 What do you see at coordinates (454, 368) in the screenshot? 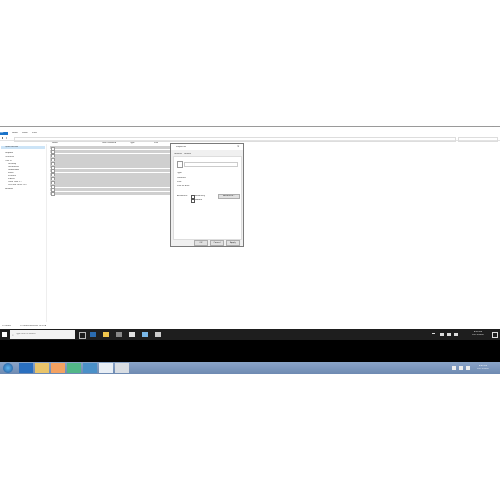
I see `tray-icon` at bounding box center [454, 368].